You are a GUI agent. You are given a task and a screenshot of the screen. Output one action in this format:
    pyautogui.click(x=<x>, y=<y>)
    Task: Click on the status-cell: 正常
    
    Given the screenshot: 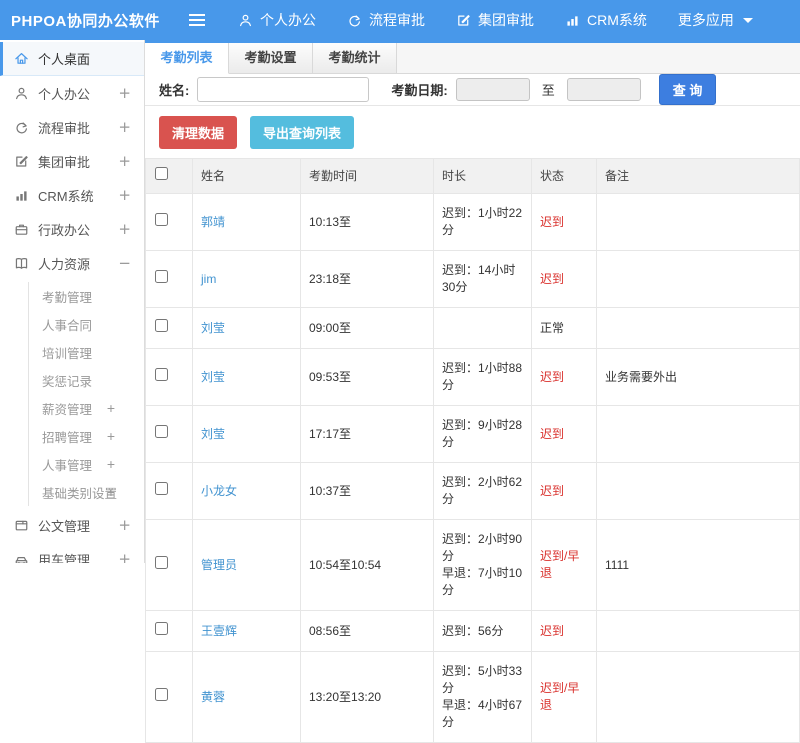 What is the action you would take?
    pyautogui.click(x=564, y=328)
    